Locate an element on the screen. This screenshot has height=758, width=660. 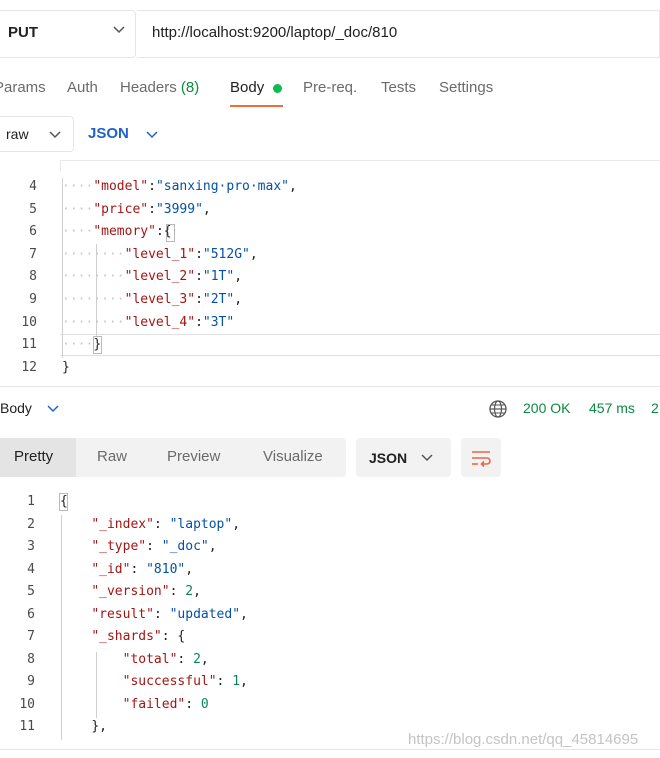
code-token: "3999" is located at coordinates (179, 209).